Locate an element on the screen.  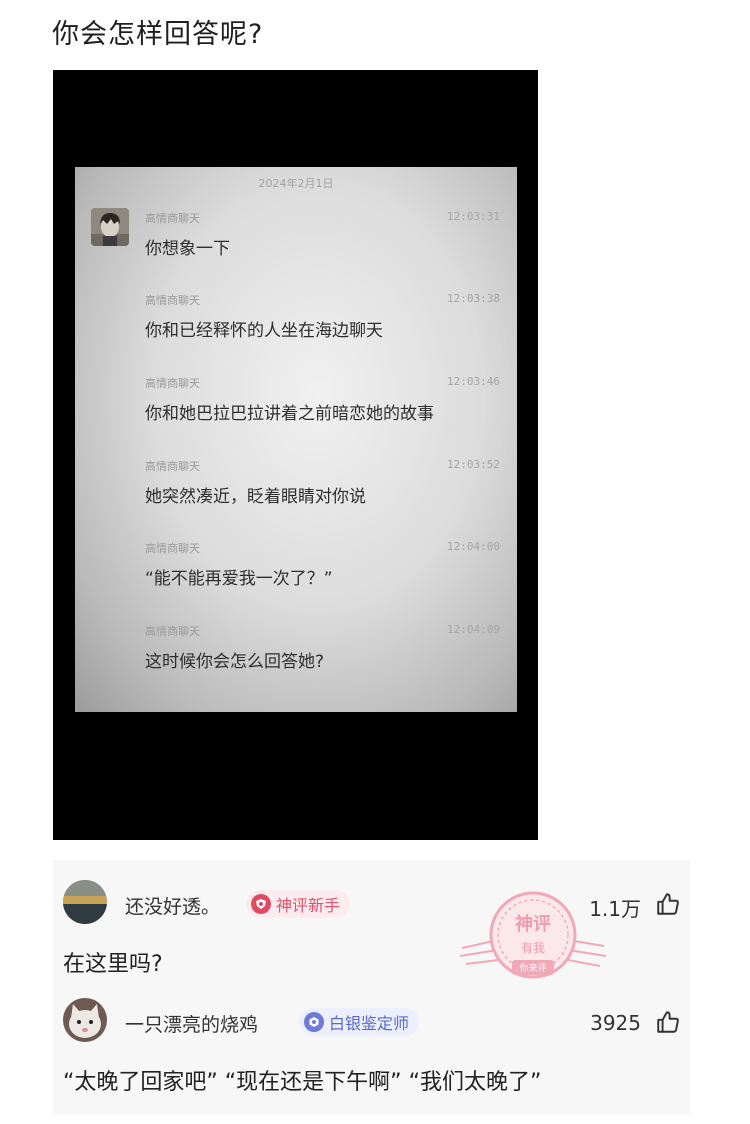
comment-text: 在这里吗? is located at coordinates (113, 964).